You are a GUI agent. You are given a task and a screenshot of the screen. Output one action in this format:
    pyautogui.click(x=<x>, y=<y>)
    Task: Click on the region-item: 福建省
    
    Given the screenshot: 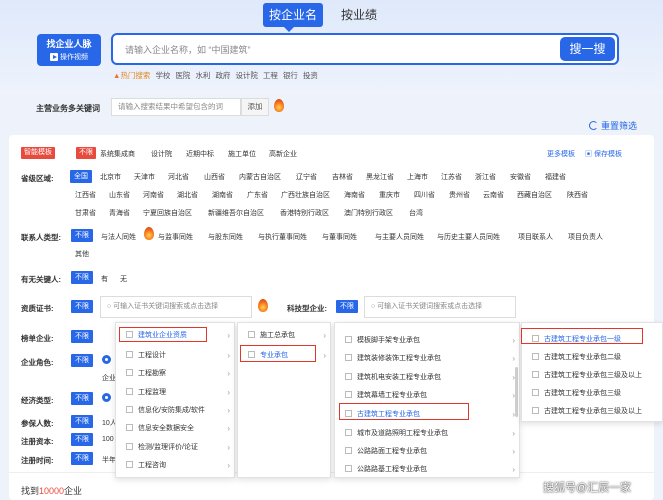 What is the action you would take?
    pyautogui.click(x=555, y=177)
    